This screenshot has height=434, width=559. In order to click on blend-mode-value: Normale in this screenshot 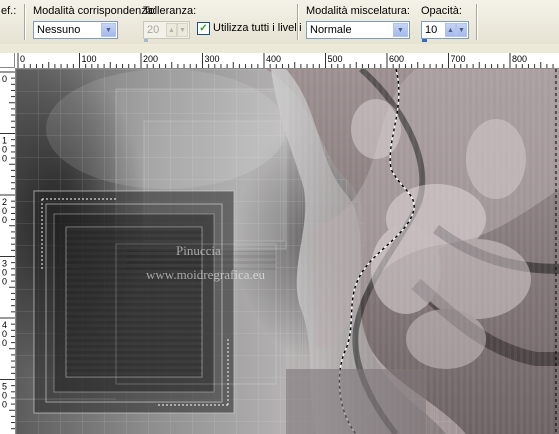, I will do `click(331, 30)`.